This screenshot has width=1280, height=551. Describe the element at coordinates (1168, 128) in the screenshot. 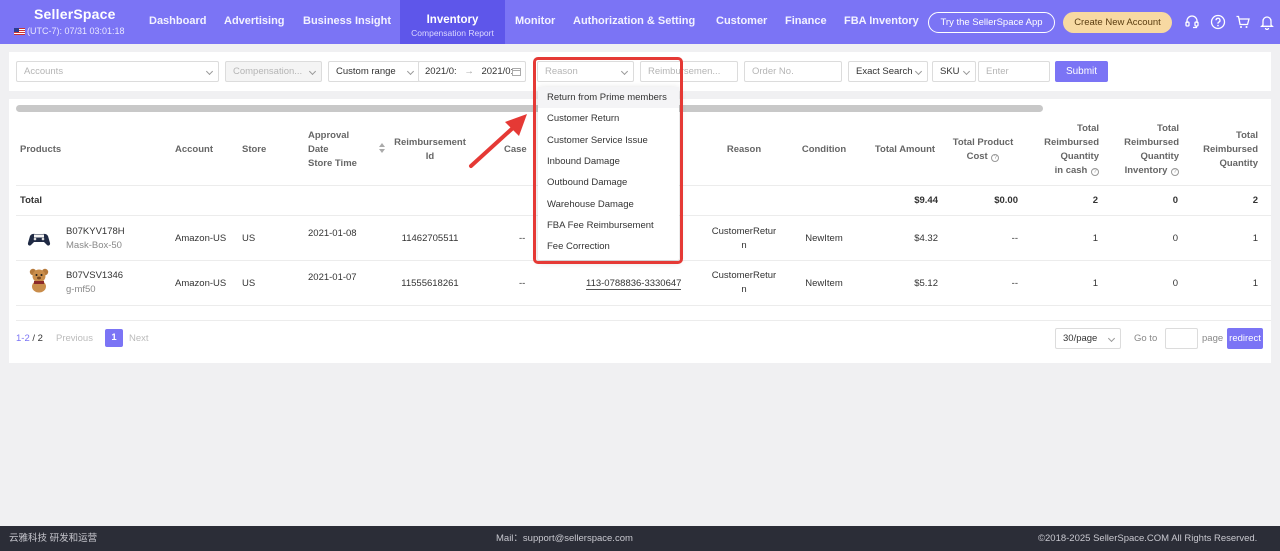

I see `col-inv-line1: Total` at that location.